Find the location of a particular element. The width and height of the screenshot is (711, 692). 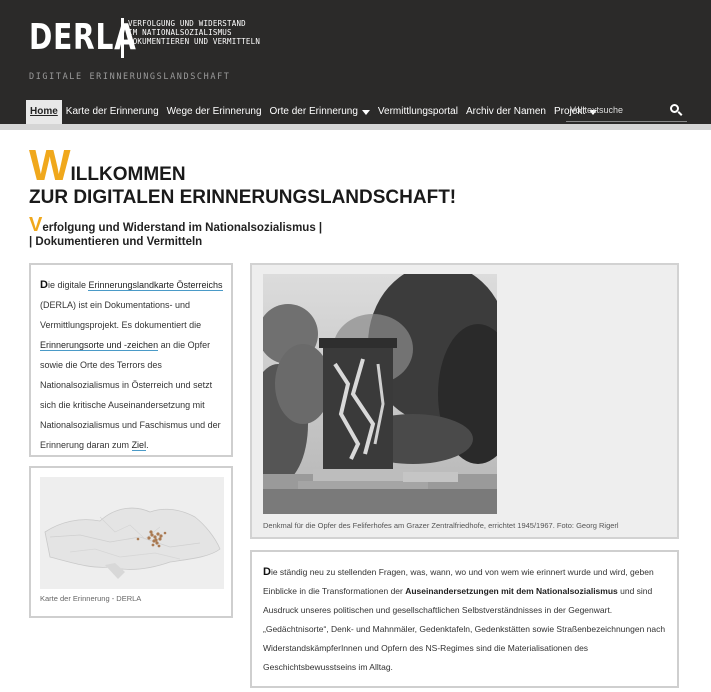

intro-text: ie digitale is located at coordinates (68, 285).